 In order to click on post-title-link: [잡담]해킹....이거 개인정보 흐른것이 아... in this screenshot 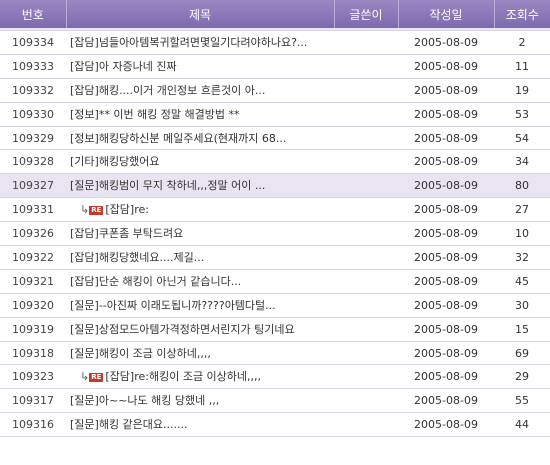, I will do `click(167, 90)`.